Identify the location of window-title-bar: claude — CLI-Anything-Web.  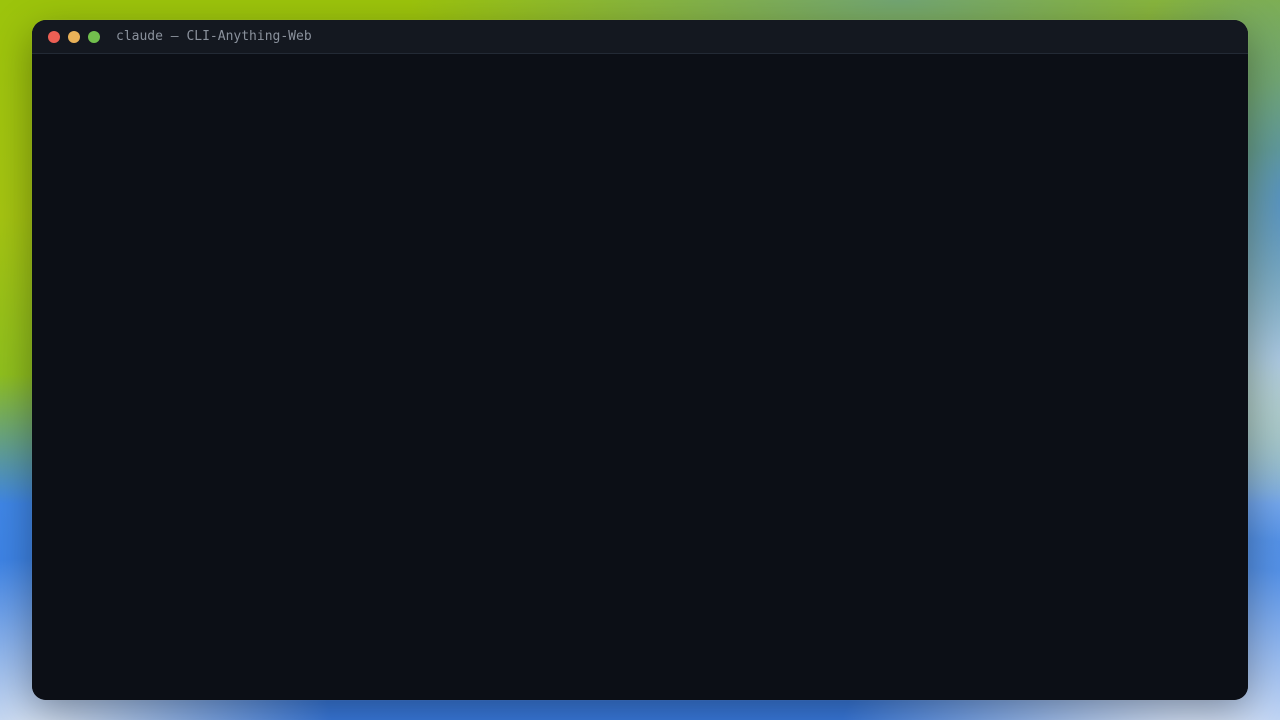
(640, 37).